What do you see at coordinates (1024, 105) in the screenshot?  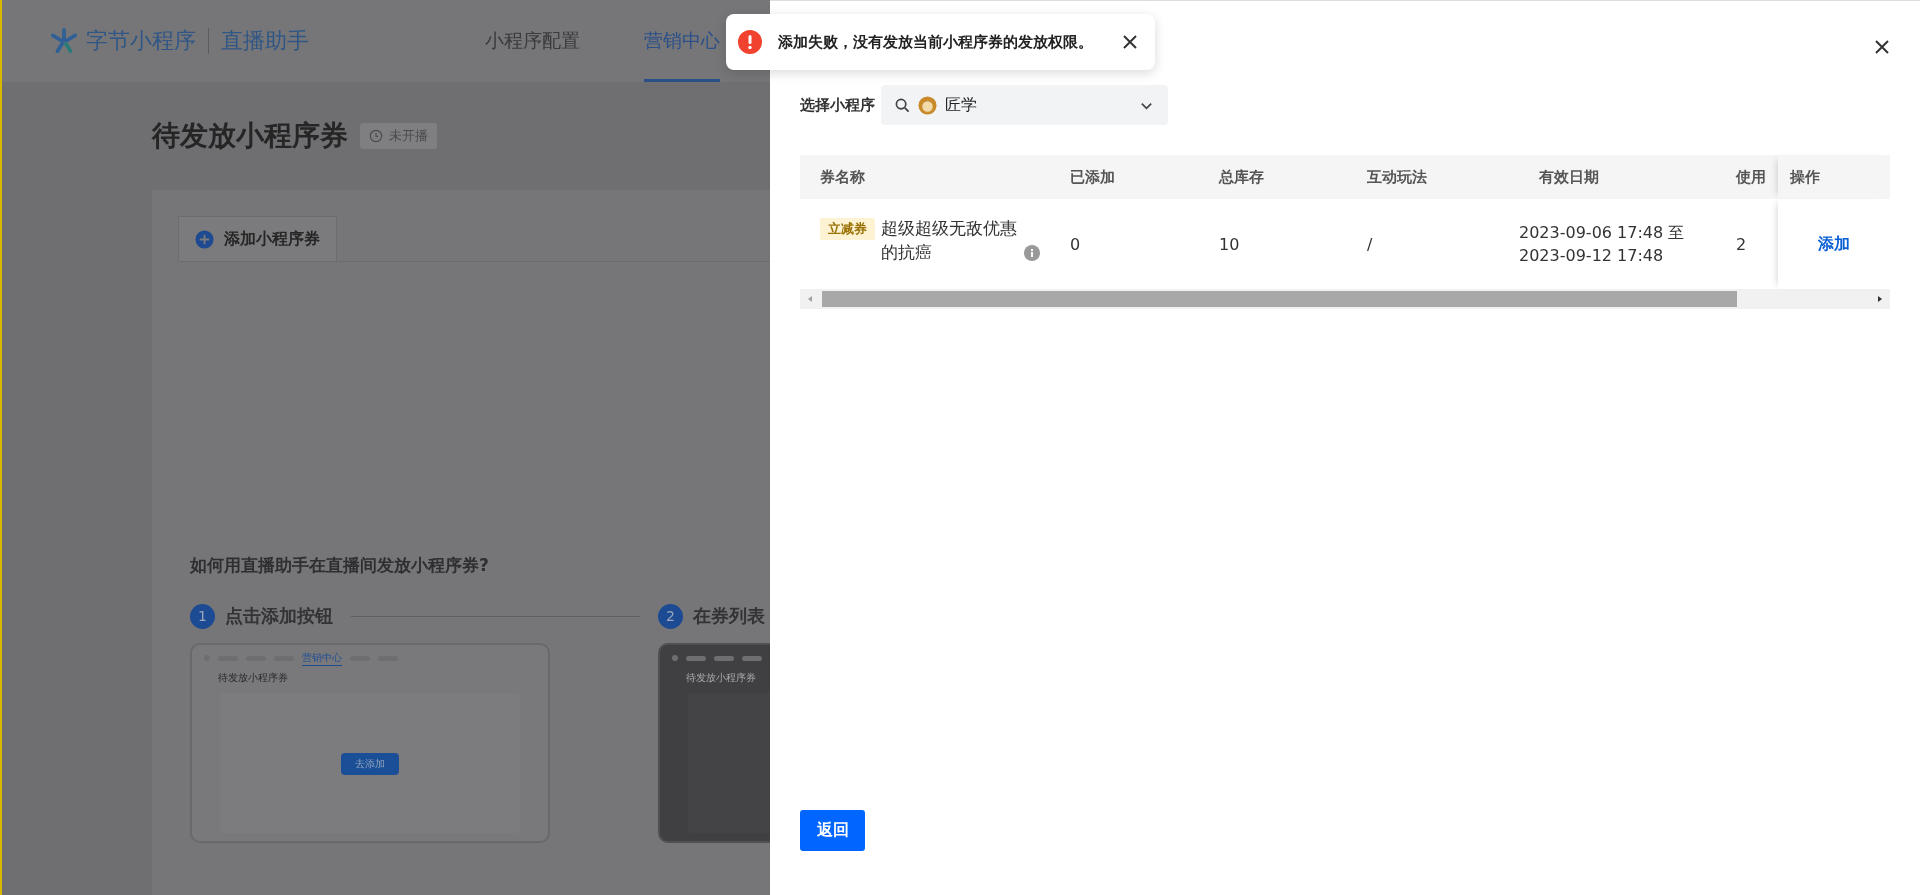 I see `mini-program-select: 匠学` at bounding box center [1024, 105].